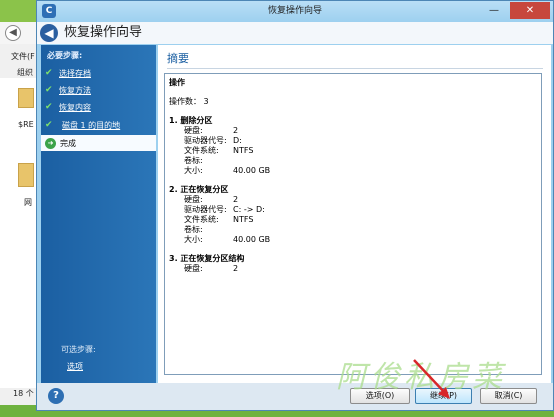 The height and width of the screenshot is (417, 554). I want to click on current-step-arrow-icon: ➜, so click(50, 143).